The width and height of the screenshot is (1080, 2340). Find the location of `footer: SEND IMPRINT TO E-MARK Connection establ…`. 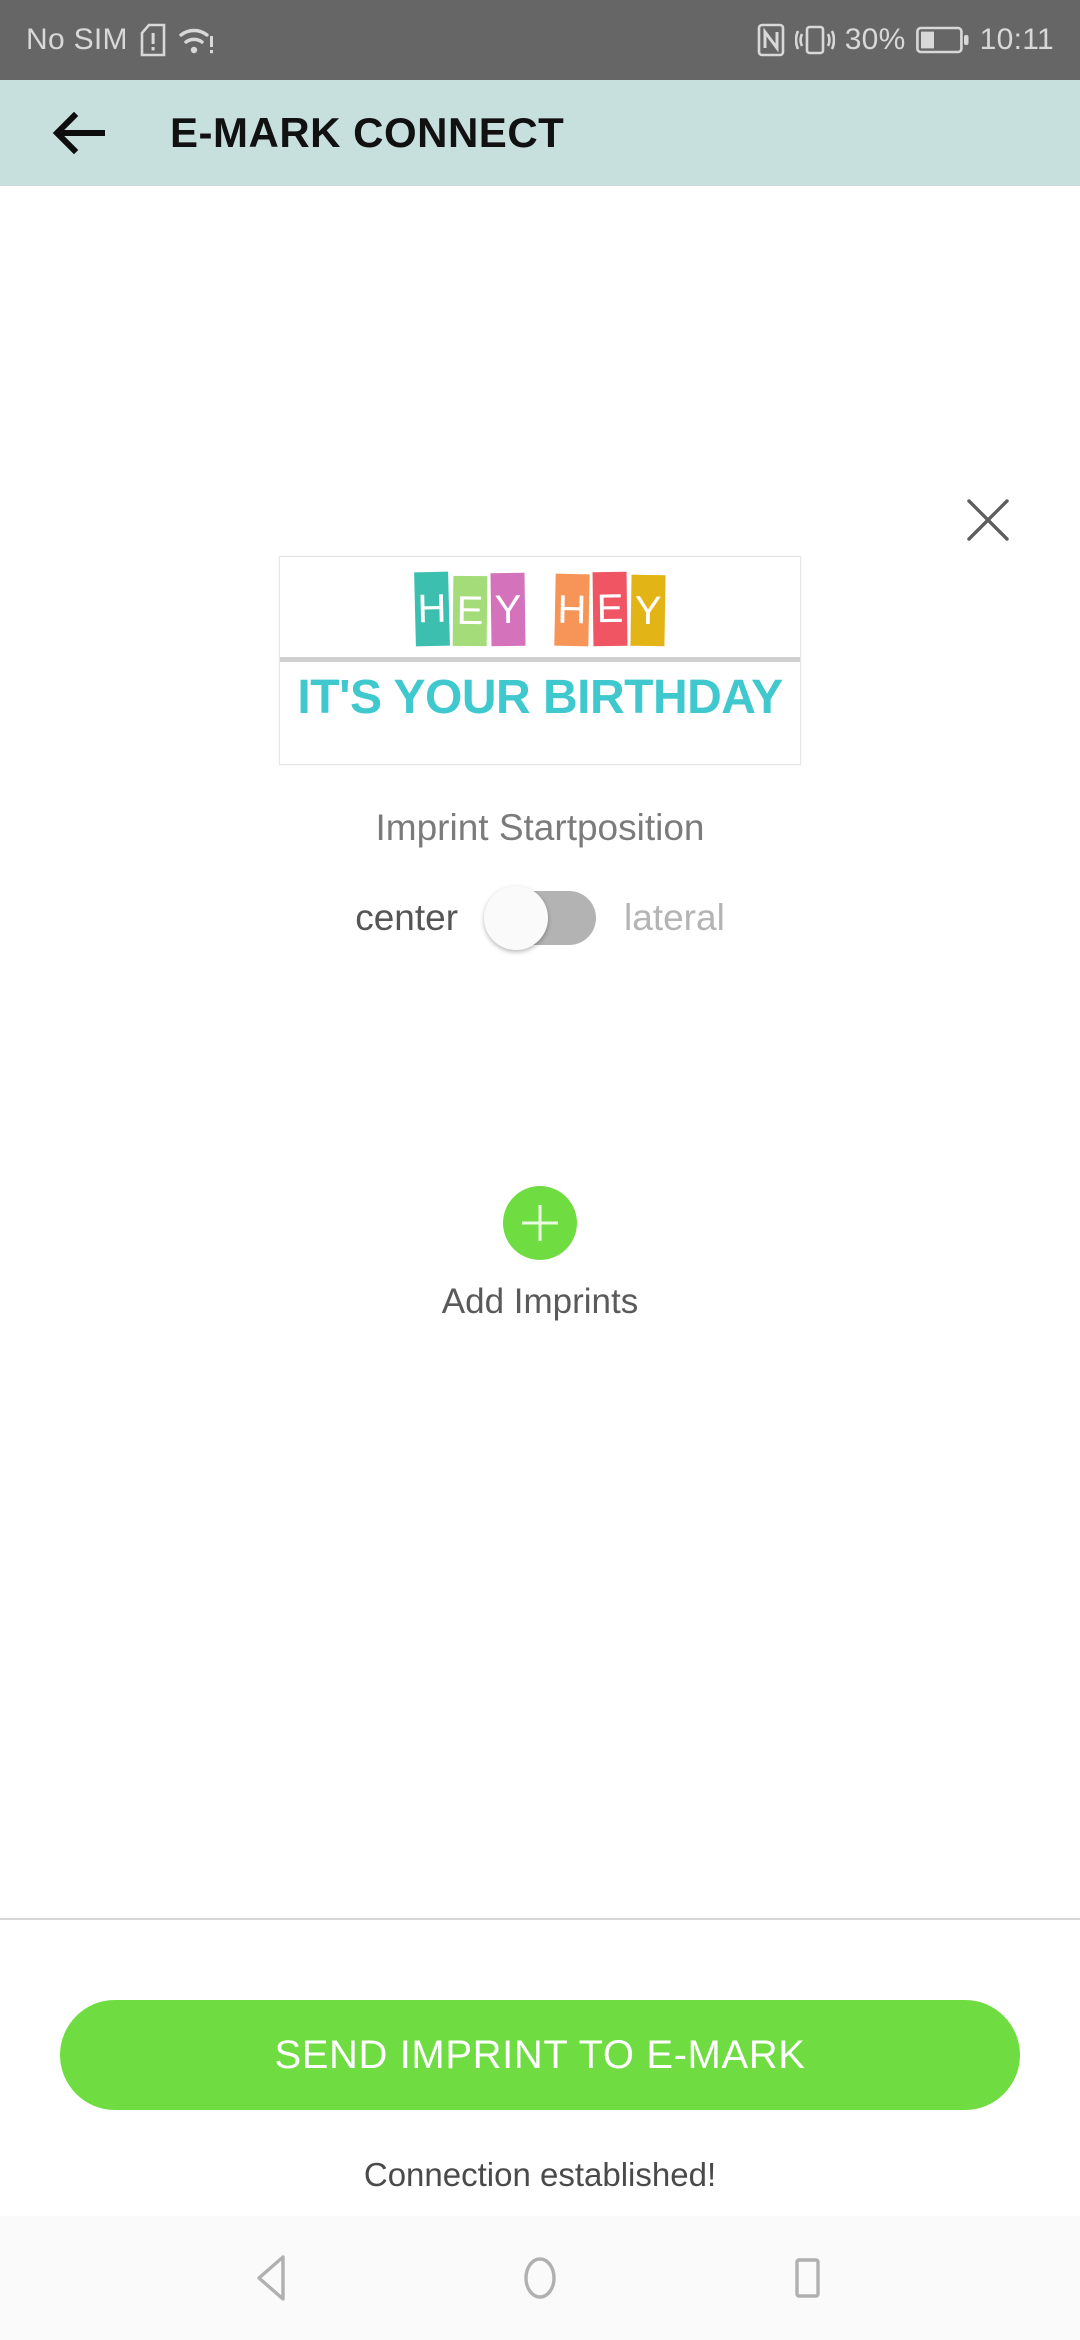

footer: SEND IMPRINT TO E-MARK Connection establ… is located at coordinates (540, 2068).